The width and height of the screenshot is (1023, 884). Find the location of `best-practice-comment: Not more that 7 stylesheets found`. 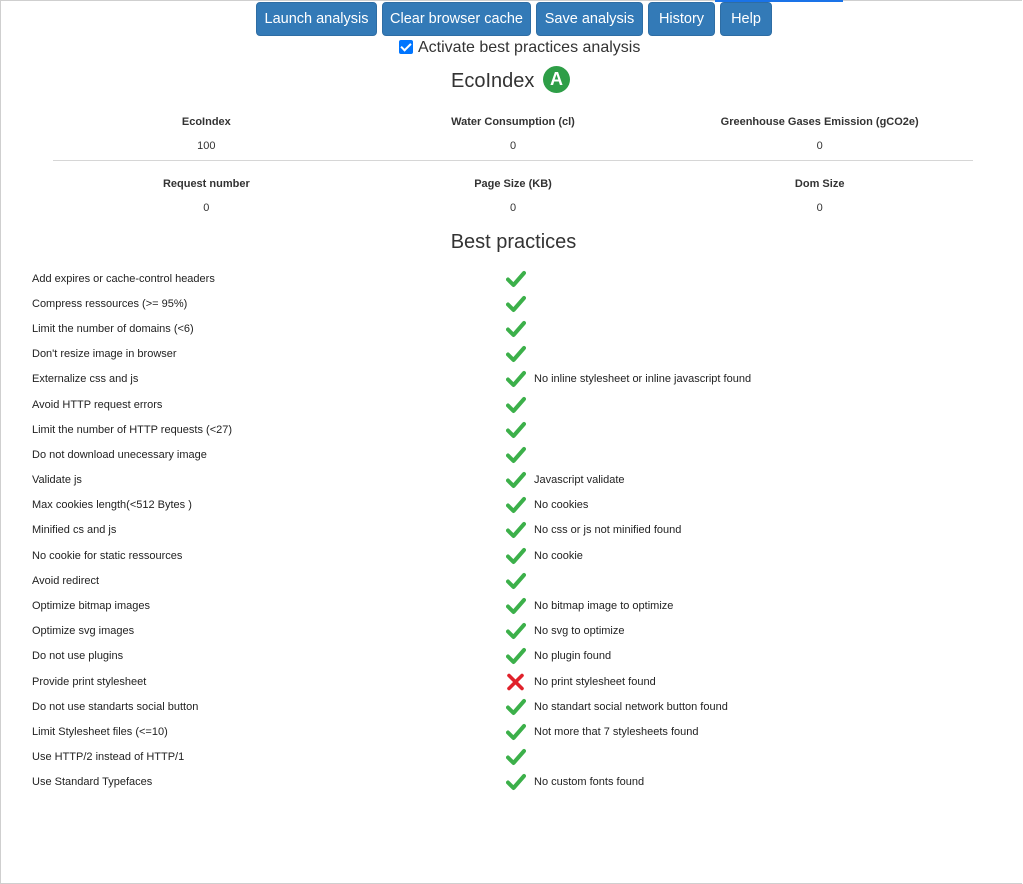

best-practice-comment: Not more that 7 stylesheets found is located at coordinates (616, 731).